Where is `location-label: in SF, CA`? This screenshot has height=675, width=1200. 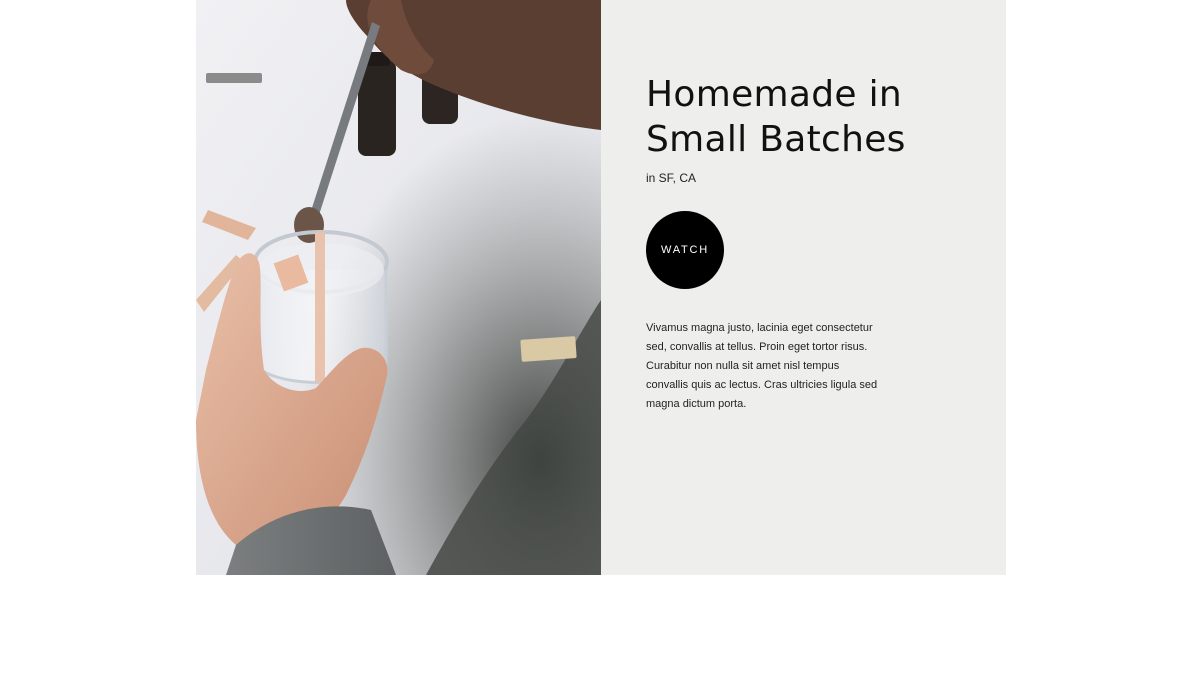 location-label: in SF, CA is located at coordinates (671, 178).